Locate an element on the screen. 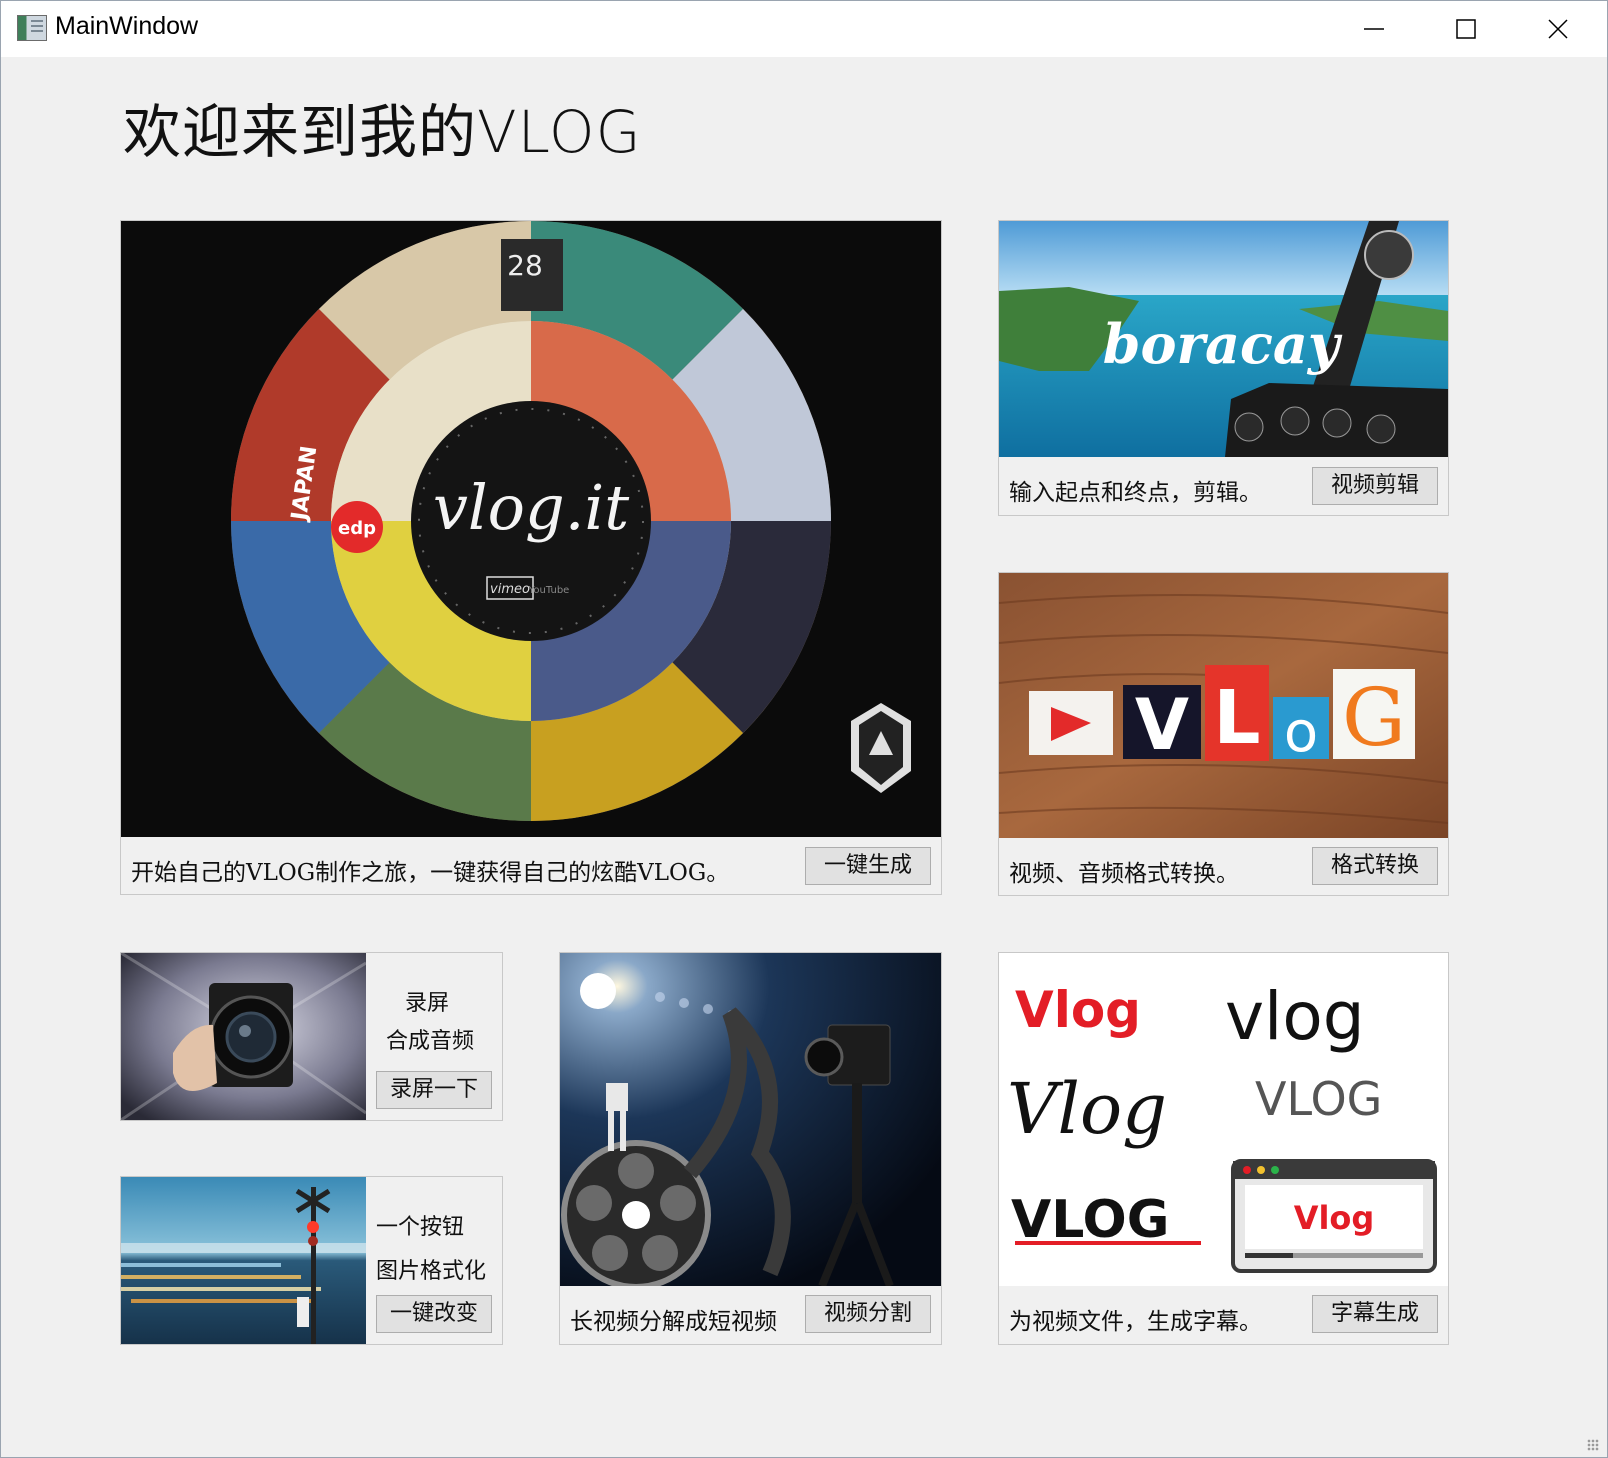 The image size is (1608, 1458). resize-grip-icon is located at coordinates (1593, 1445).